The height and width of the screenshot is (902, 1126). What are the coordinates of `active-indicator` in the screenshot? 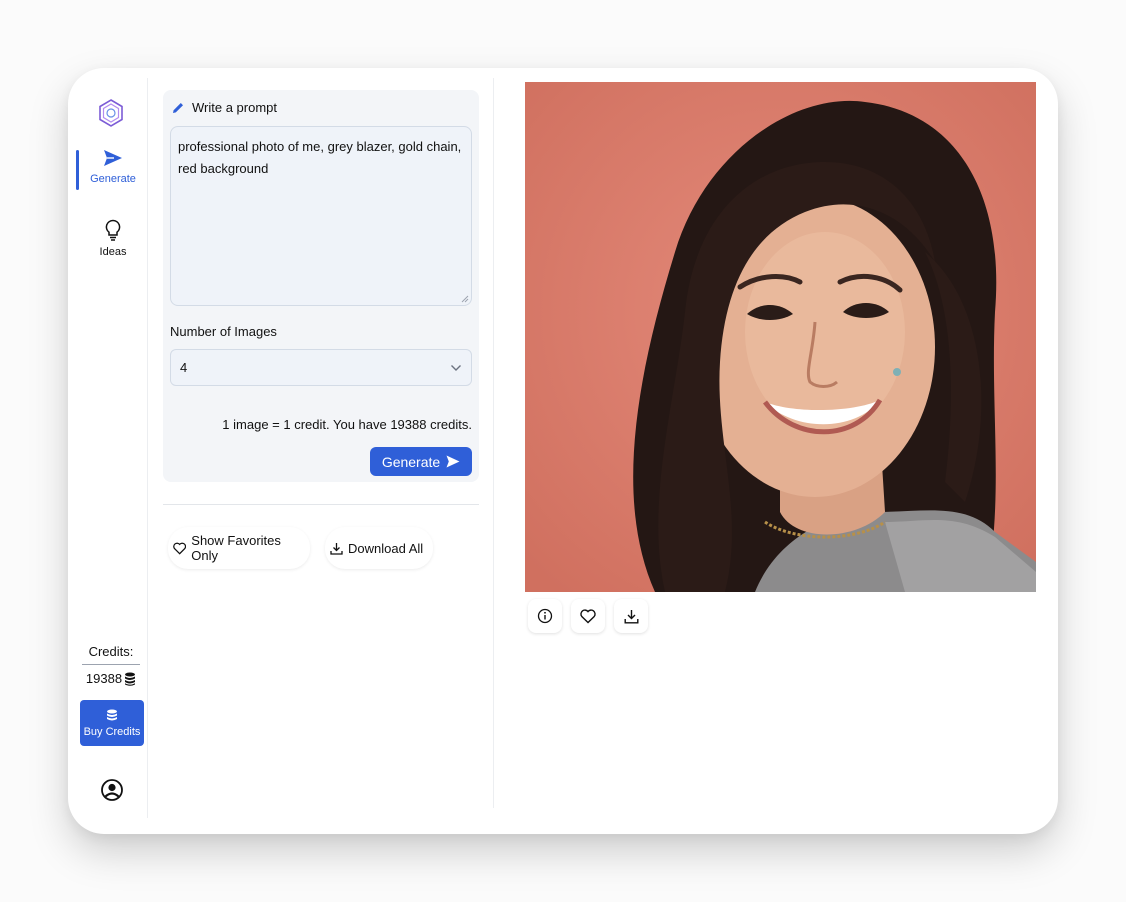 It's located at (77, 170).